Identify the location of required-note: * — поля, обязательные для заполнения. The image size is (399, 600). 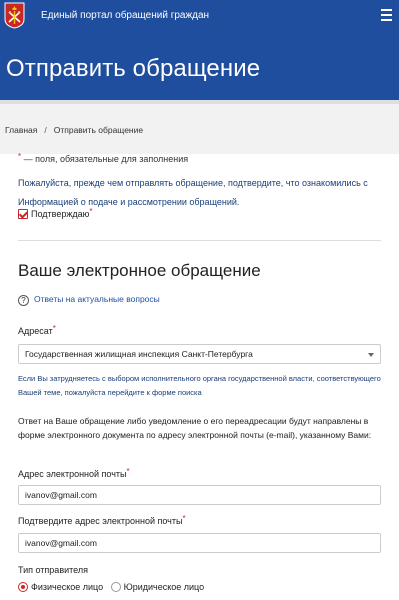
(103, 158).